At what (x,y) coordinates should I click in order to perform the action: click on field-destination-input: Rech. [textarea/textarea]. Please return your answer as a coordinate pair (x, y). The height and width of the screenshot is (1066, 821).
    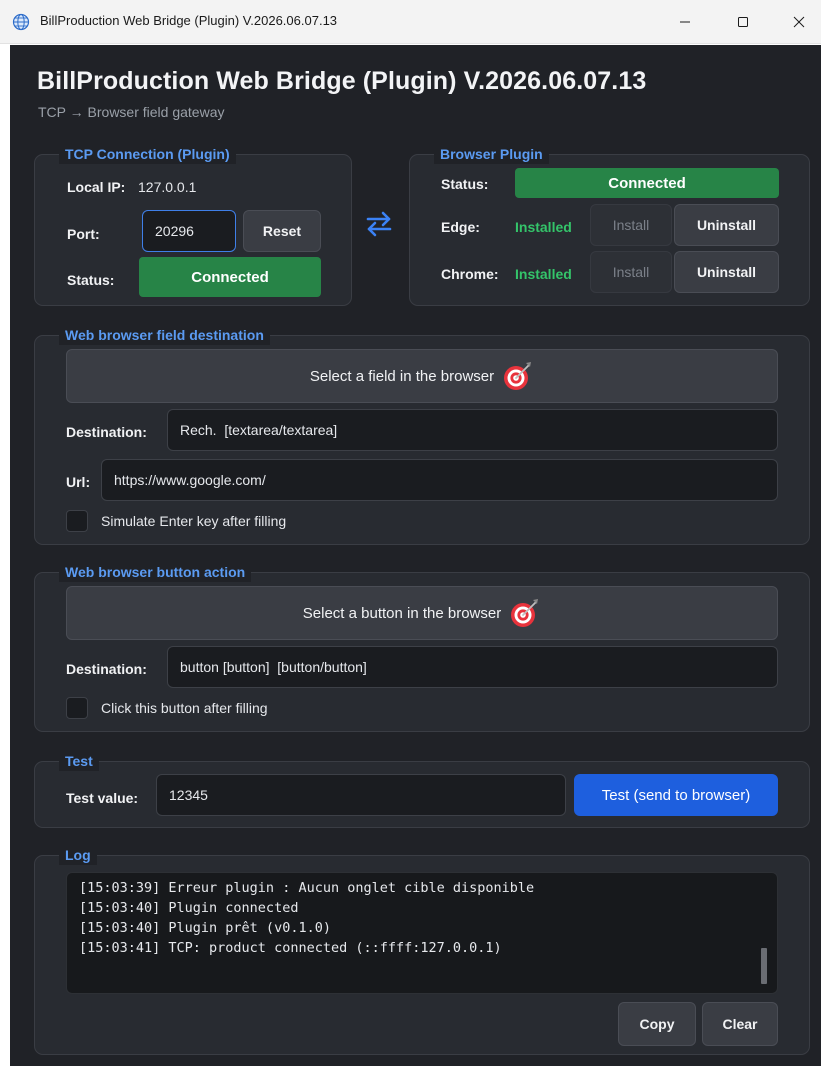
    Looking at the image, I should click on (472, 430).